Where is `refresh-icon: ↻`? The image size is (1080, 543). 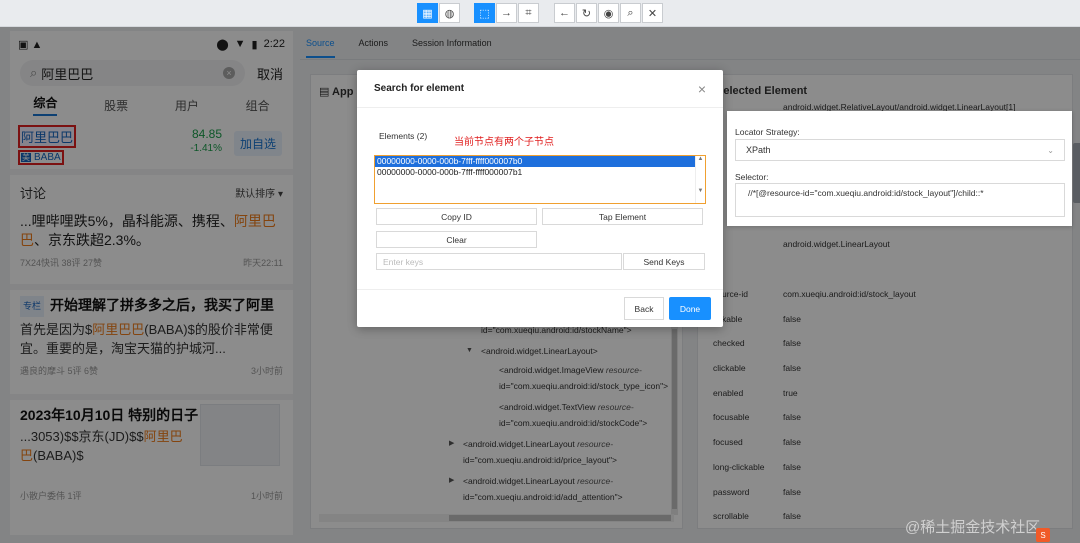 refresh-icon: ↻ is located at coordinates (586, 13).